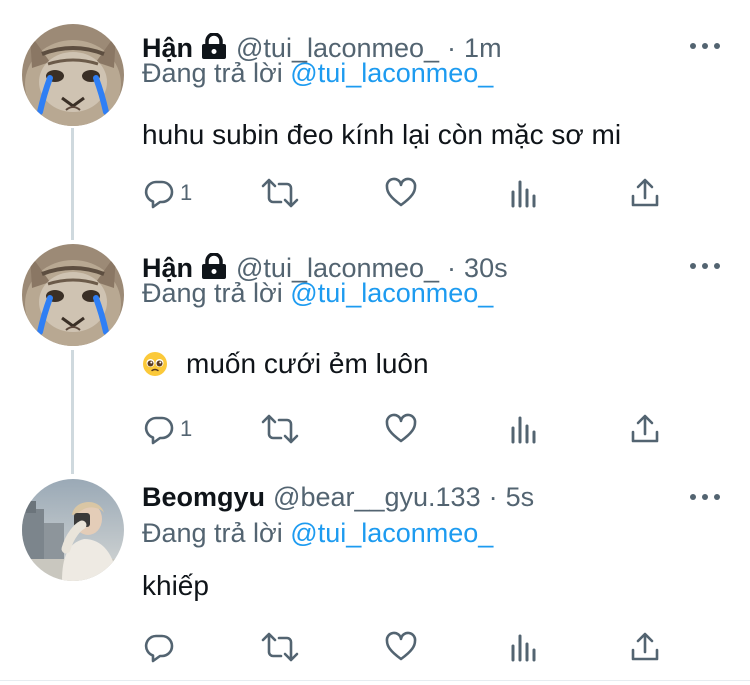  Describe the element at coordinates (520, 497) in the screenshot. I see `timestamp: 5s` at that location.